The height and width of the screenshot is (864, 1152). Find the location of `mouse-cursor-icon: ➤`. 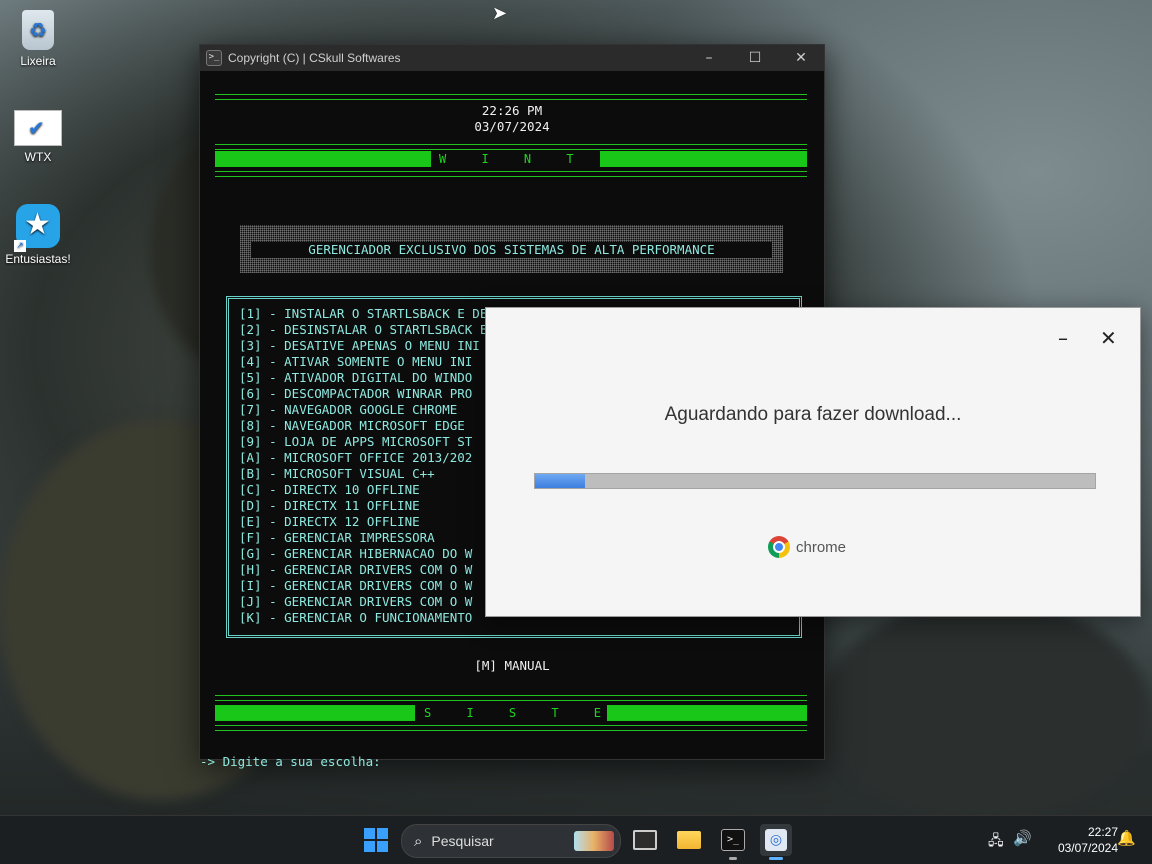

mouse-cursor-icon: ➤ is located at coordinates (500, 13).